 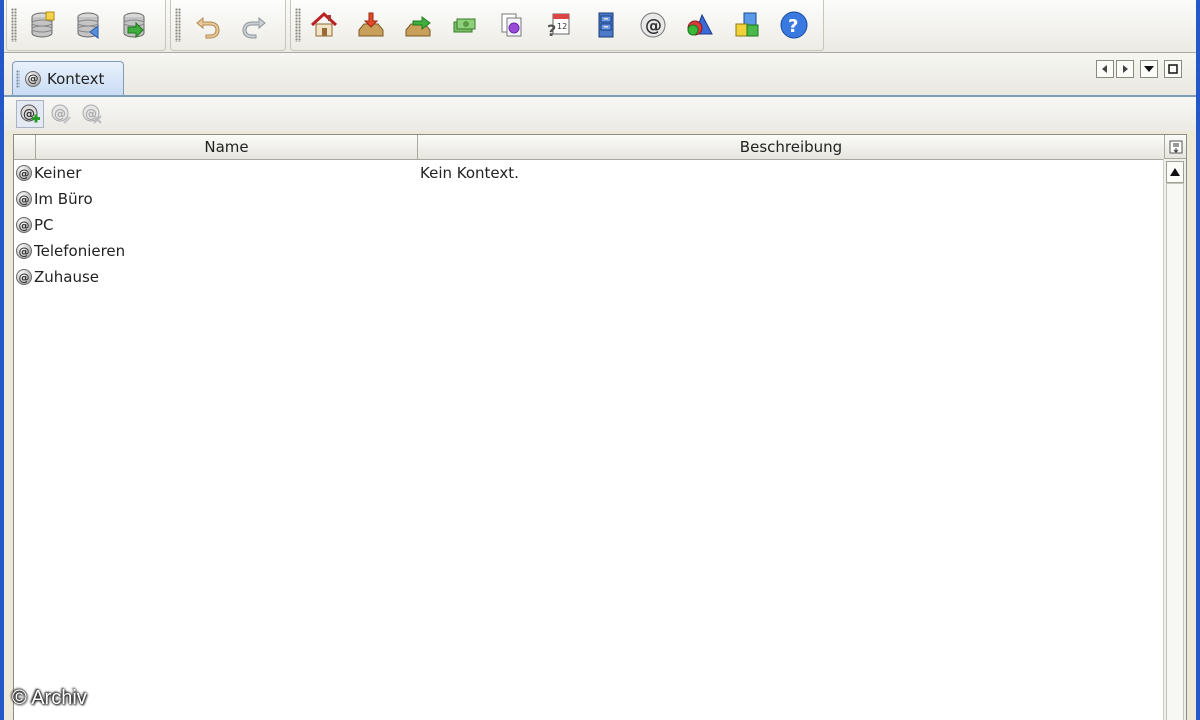 I want to click on table-row: @ PC, so click(x=589, y=225).